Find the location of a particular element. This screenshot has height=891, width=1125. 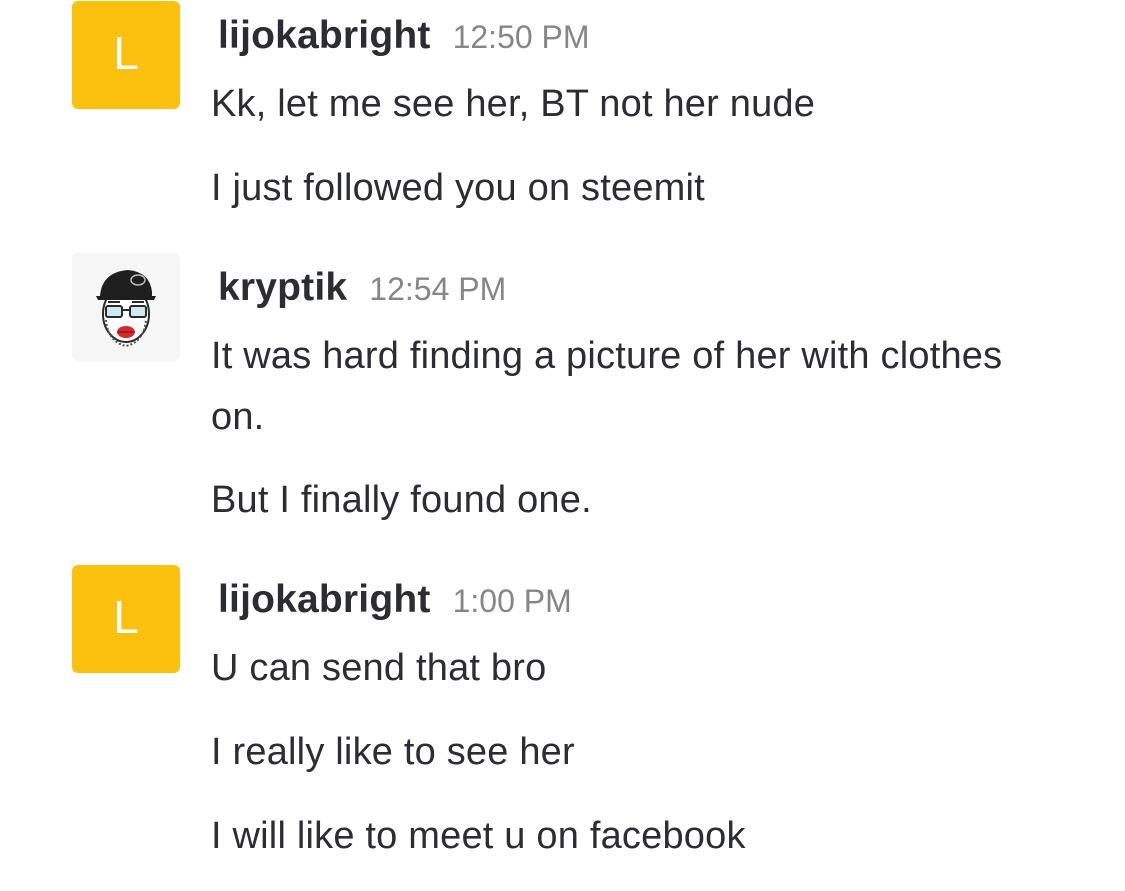

message-text: I will like to meet u on facebook is located at coordinates (478, 836).